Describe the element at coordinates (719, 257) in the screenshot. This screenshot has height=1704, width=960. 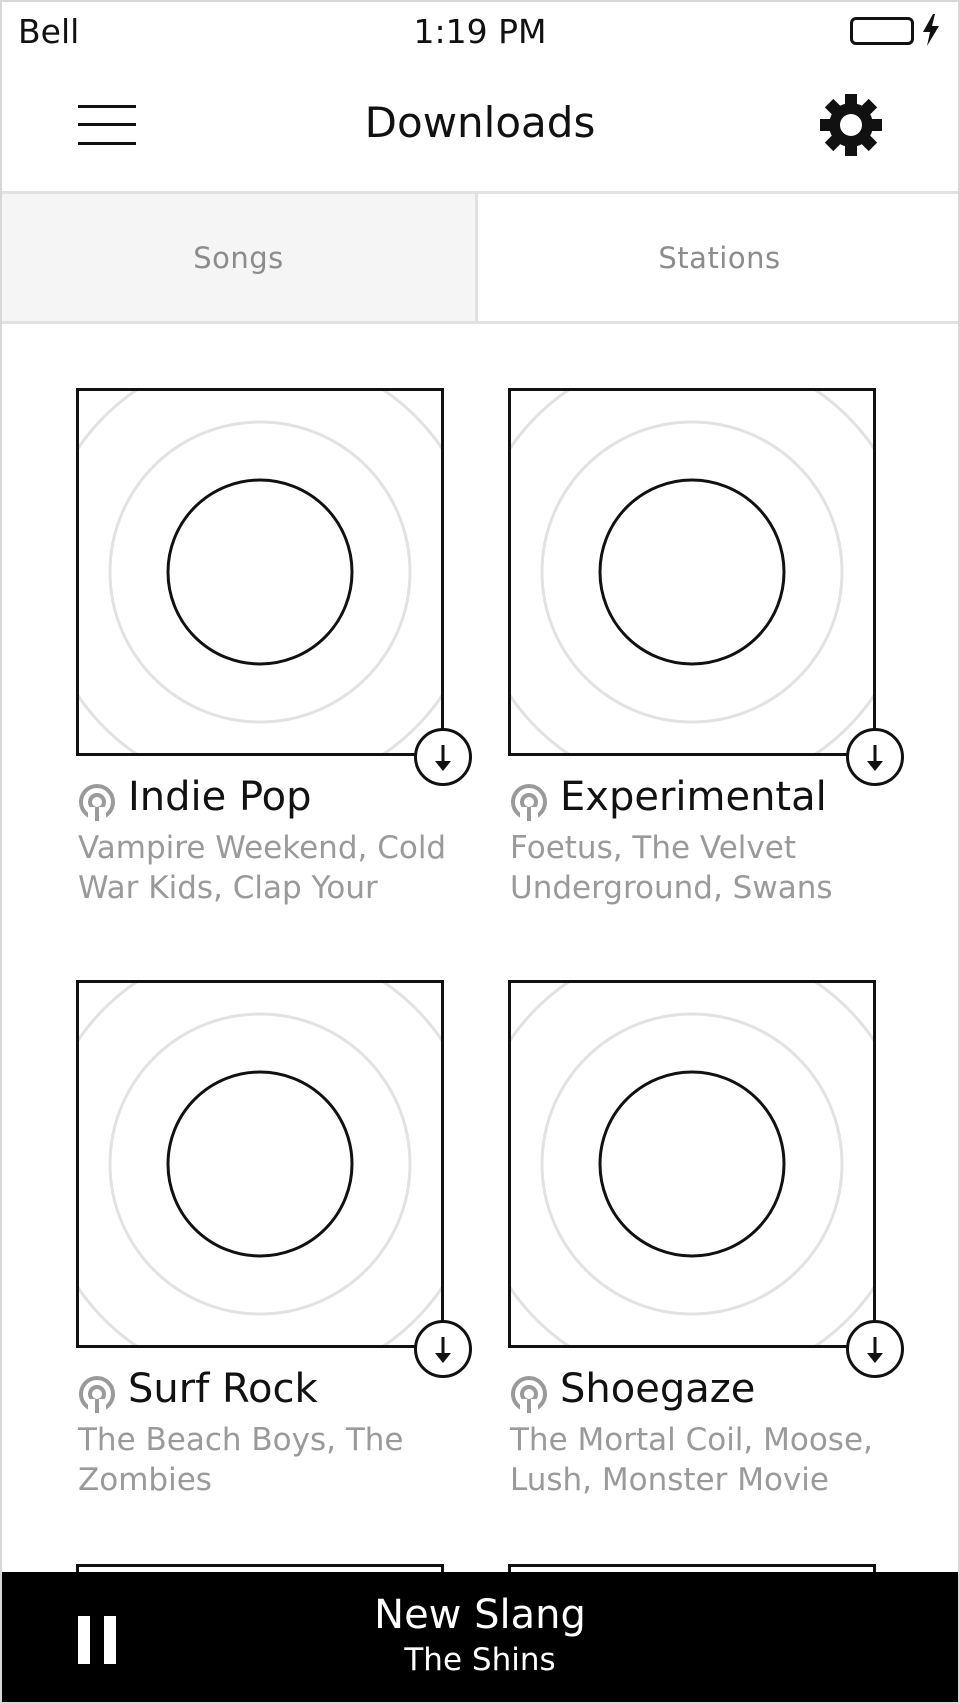
I see `tab-stations: Stations` at that location.